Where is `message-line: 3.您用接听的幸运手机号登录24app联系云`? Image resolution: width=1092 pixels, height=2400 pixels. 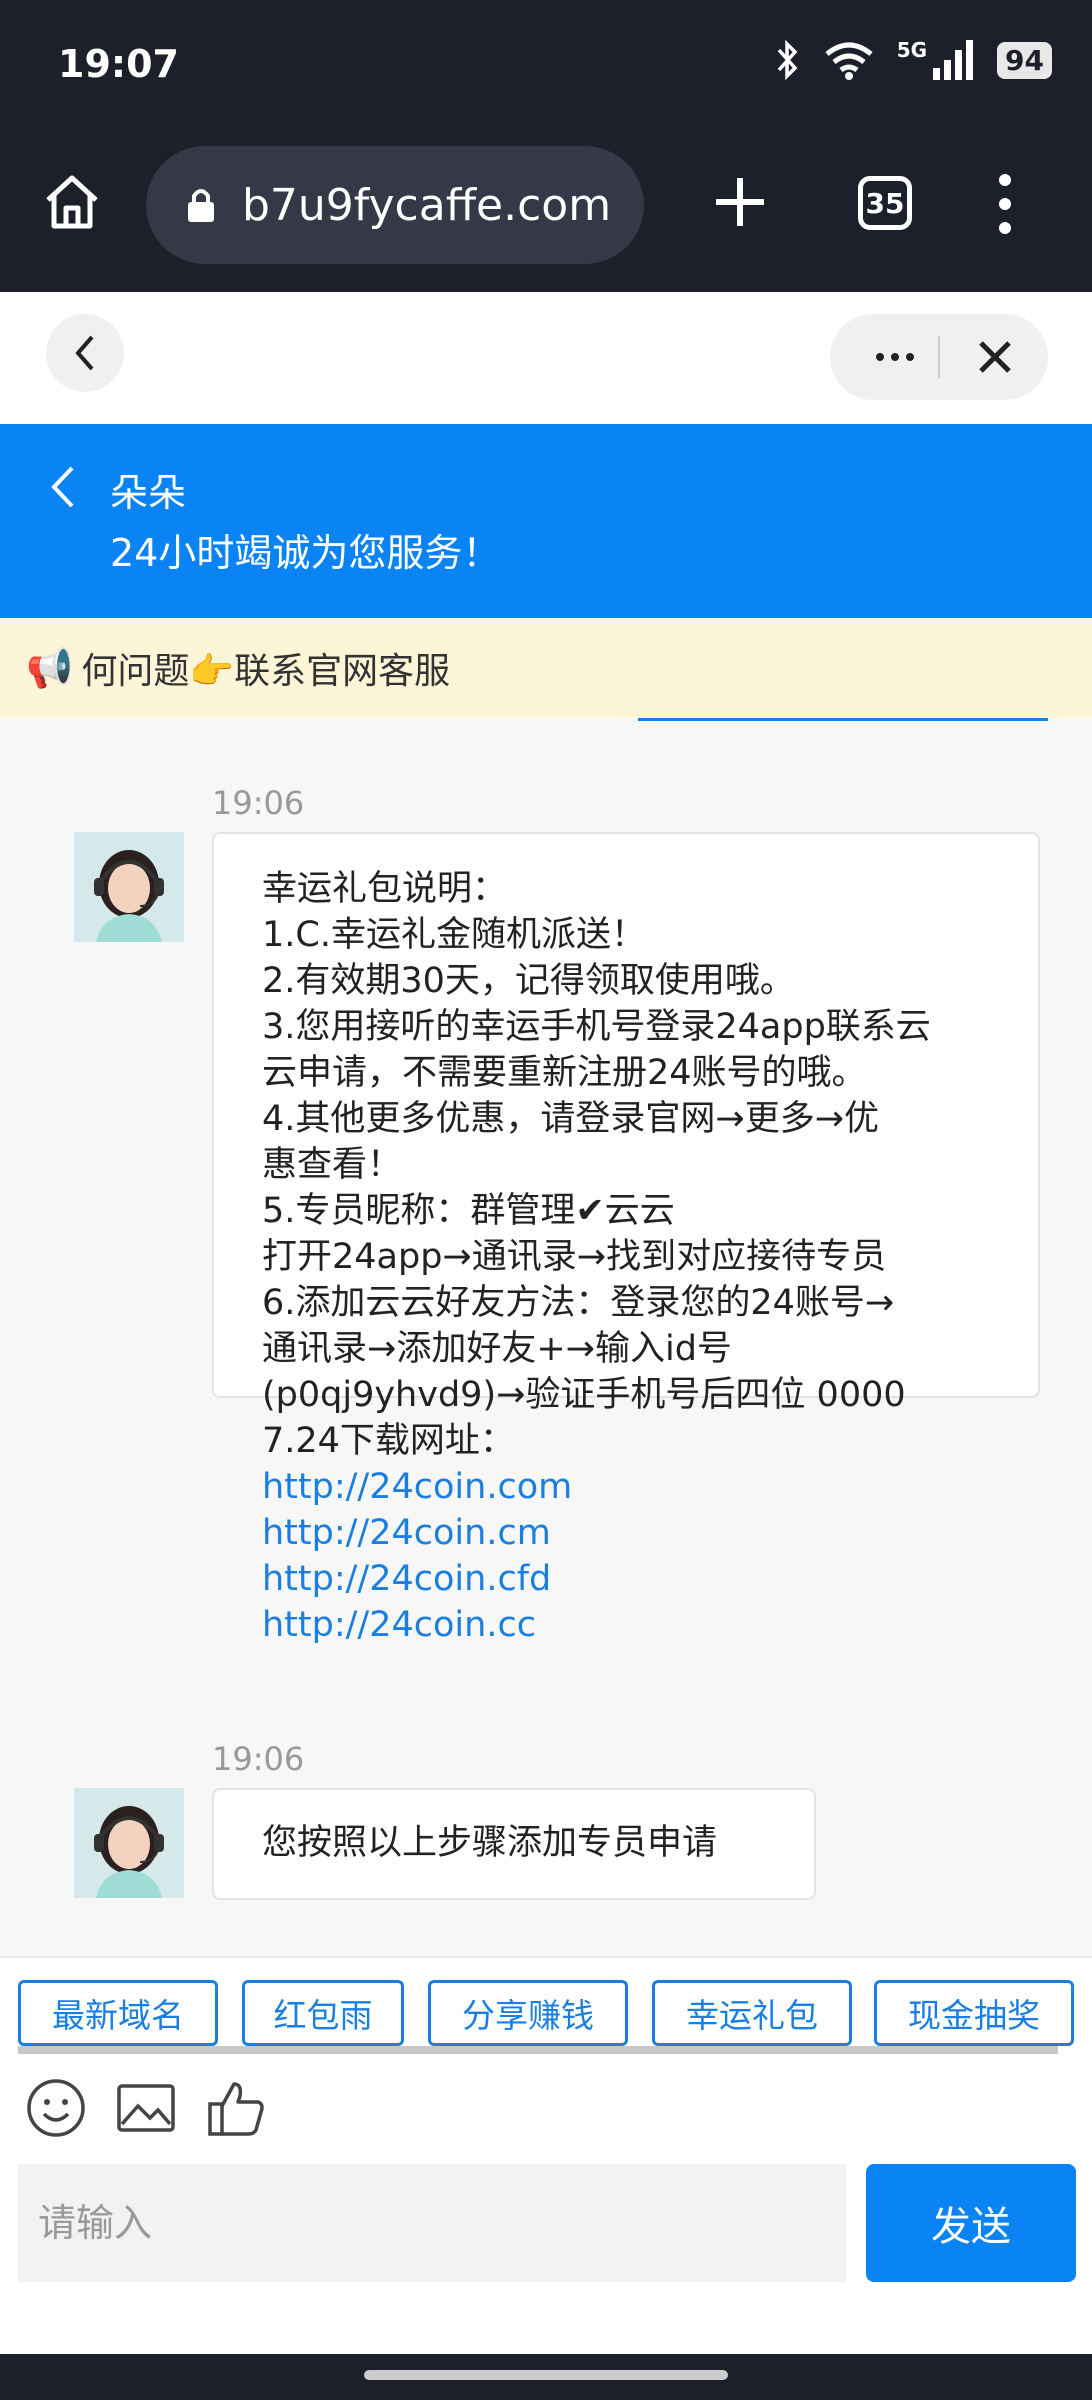 message-line: 3.您用接听的幸运手机号登录24app联系云 is located at coordinates (596, 1027).